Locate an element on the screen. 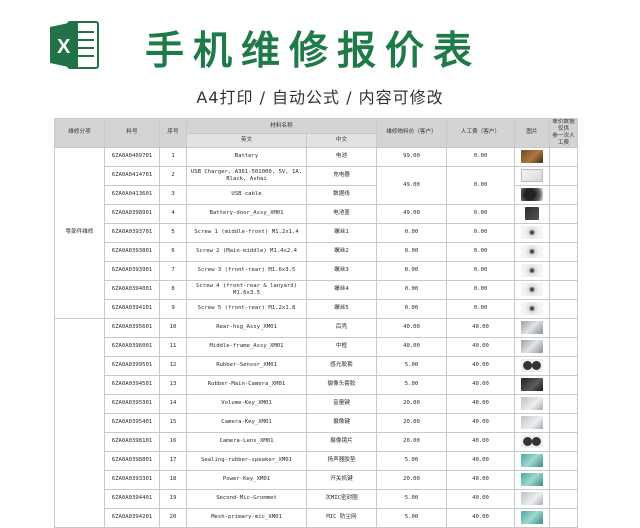  part-no-cell: 6ZA0A0395601 is located at coordinates (132, 327).